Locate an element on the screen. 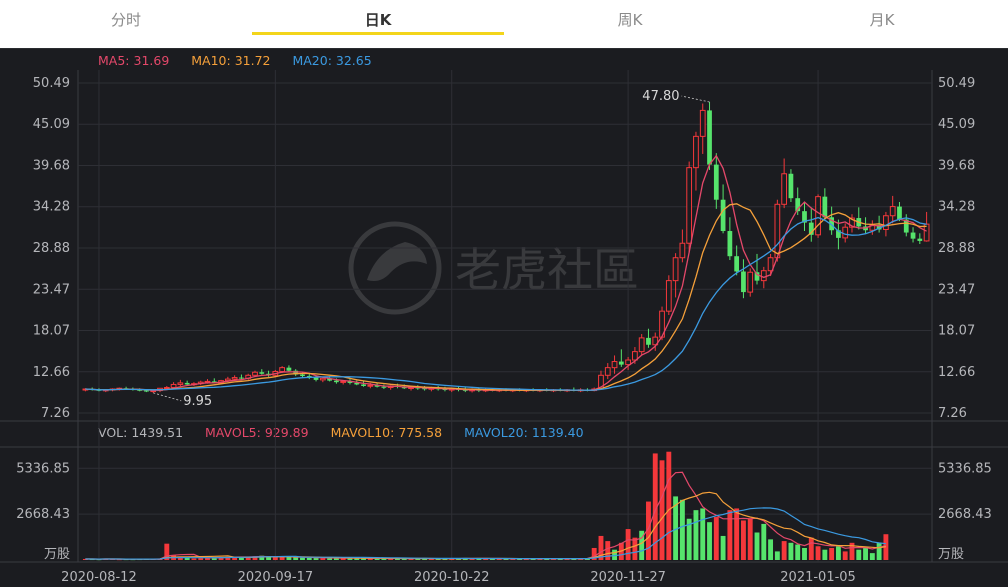  price-tick-label-right: 50.49 is located at coordinates (956, 83).